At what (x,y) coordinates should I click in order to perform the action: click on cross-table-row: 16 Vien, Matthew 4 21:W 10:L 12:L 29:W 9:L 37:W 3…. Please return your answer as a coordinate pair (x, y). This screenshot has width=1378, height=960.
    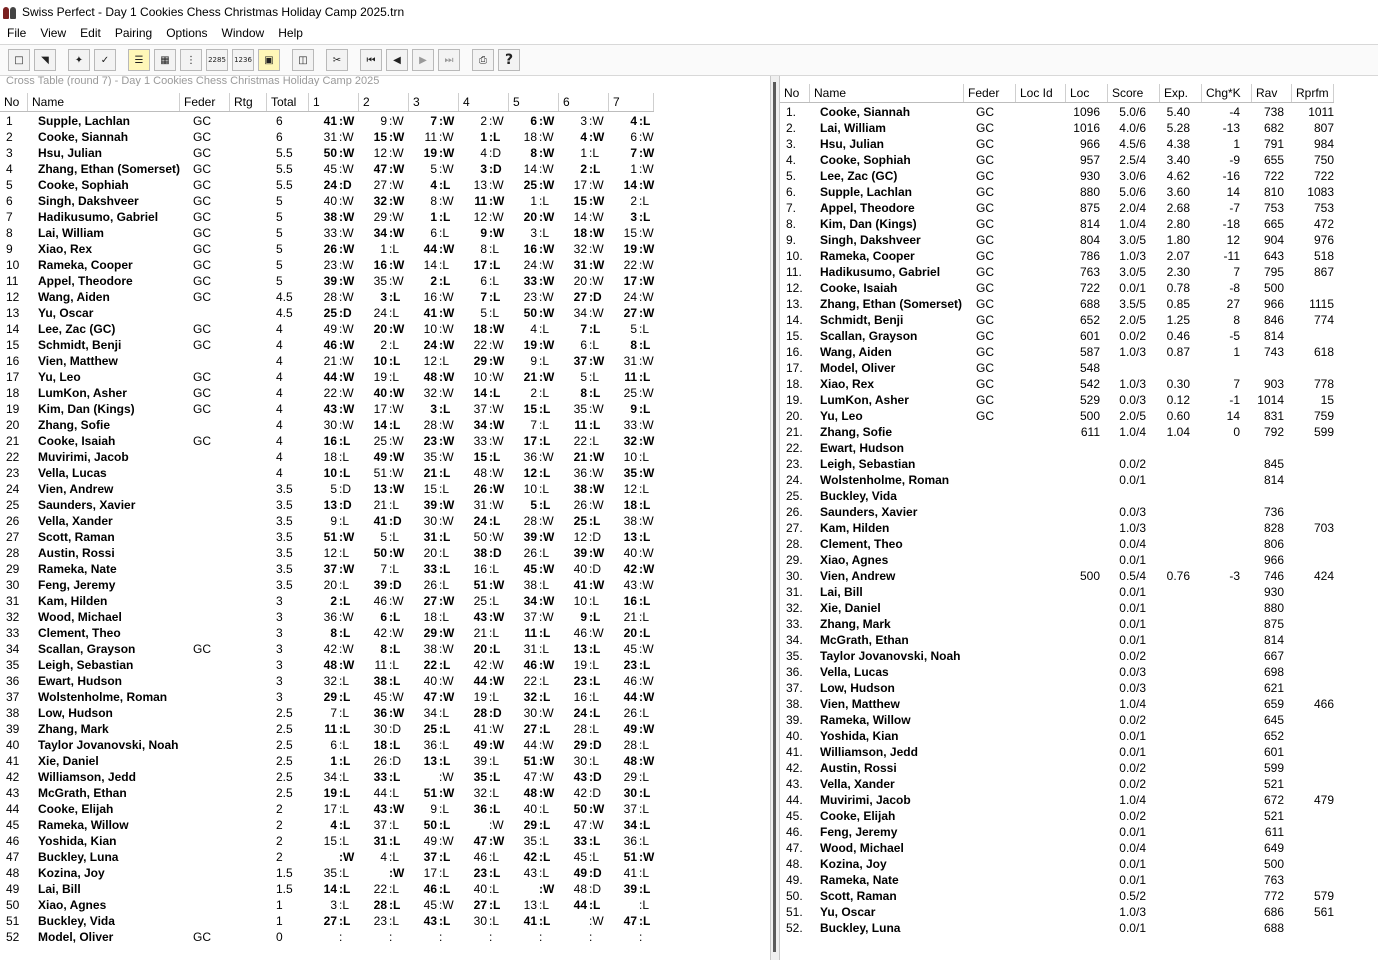
    Looking at the image, I should click on (327, 361).